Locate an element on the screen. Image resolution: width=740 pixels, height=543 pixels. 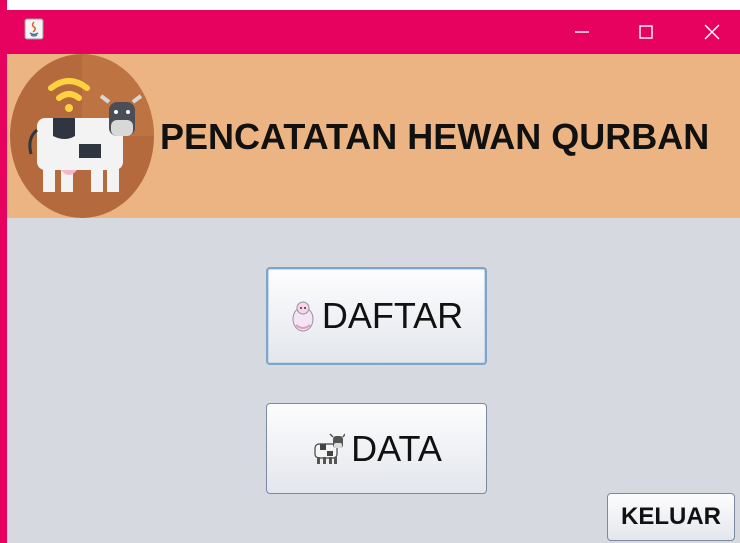
keluar-button: KELUAR is located at coordinates (671, 517).